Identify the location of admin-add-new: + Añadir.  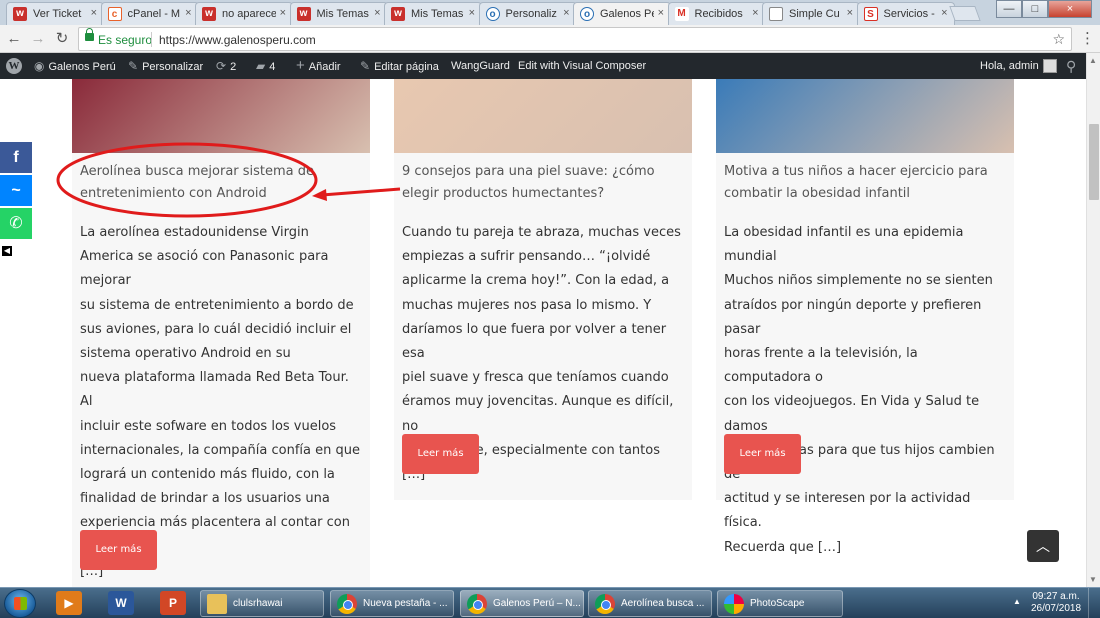
(318, 66).